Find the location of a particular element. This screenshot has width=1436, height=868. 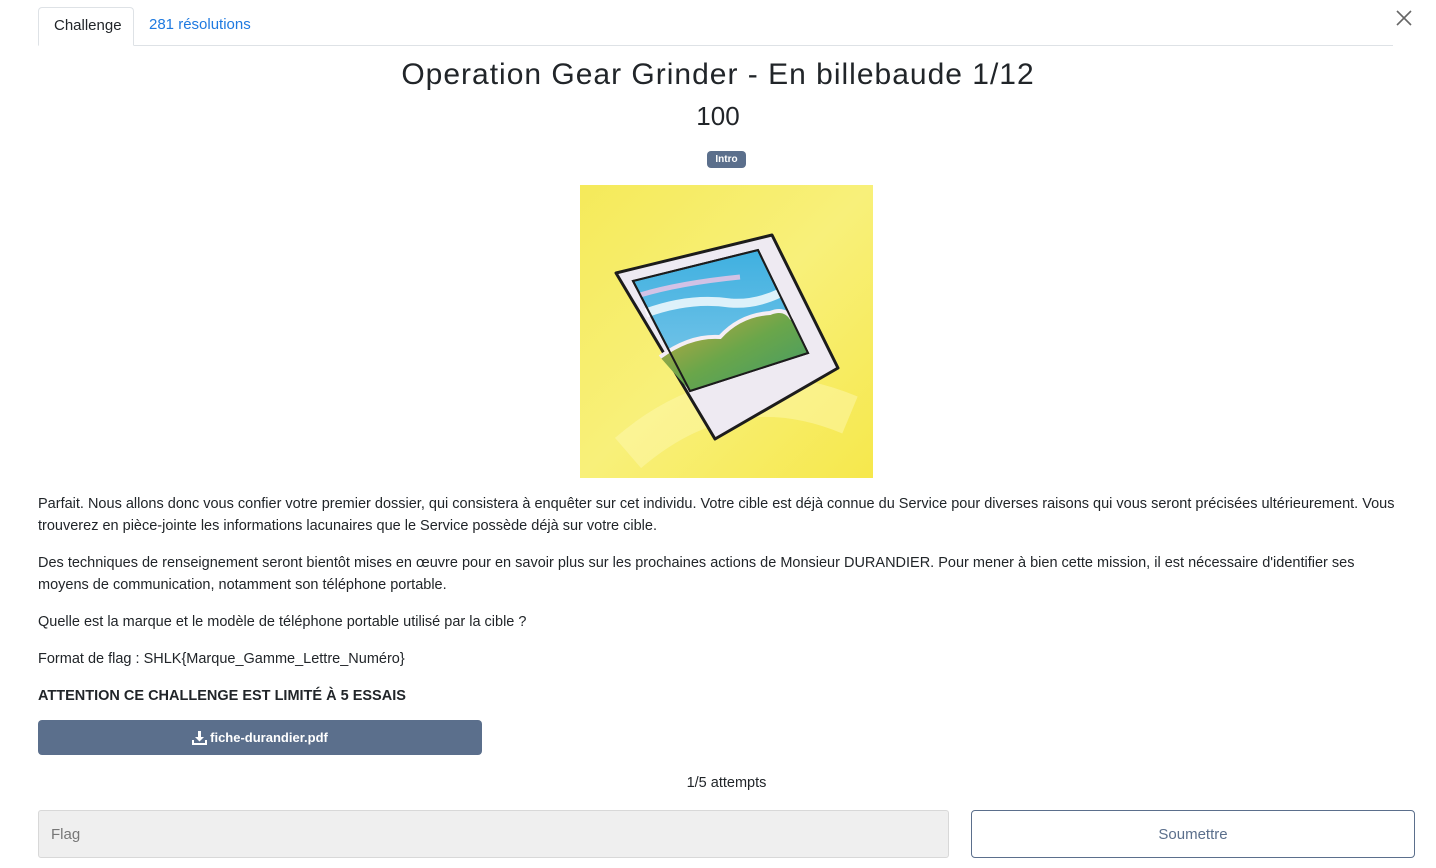

flag-input is located at coordinates (493, 834).